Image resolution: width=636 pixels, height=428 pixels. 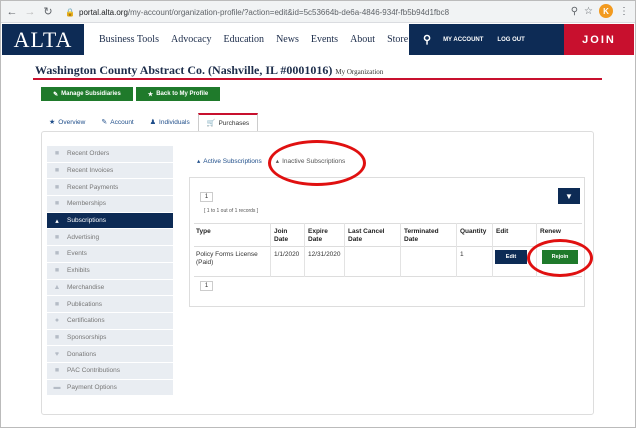 What do you see at coordinates (366, 235) in the screenshot?
I see `col-last-cancel-date: Last Cancel Date` at bounding box center [366, 235].